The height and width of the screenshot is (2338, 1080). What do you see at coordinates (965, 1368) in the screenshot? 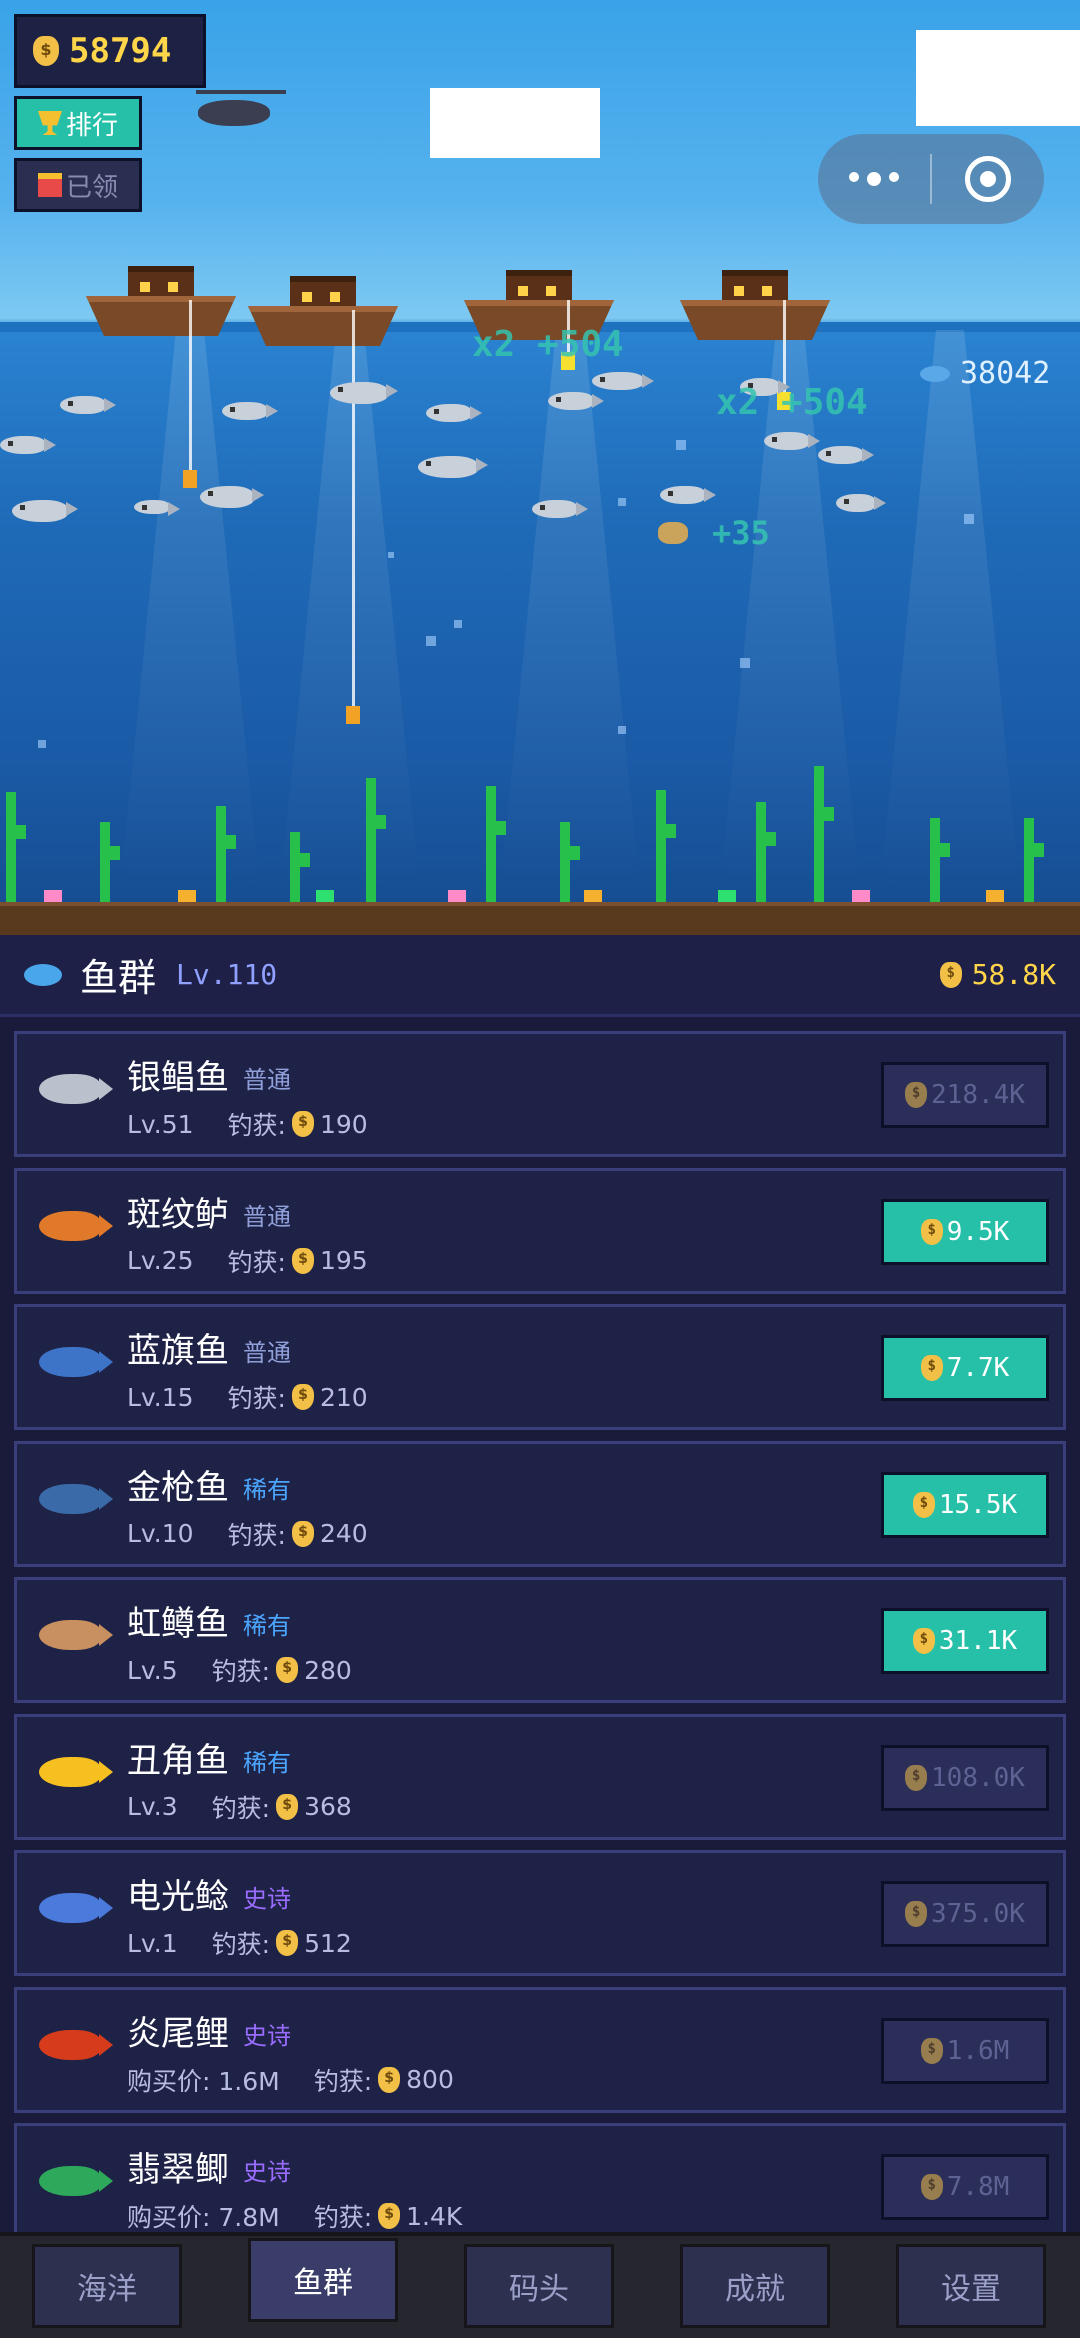
I see `buy-button: 7.7K` at bounding box center [965, 1368].